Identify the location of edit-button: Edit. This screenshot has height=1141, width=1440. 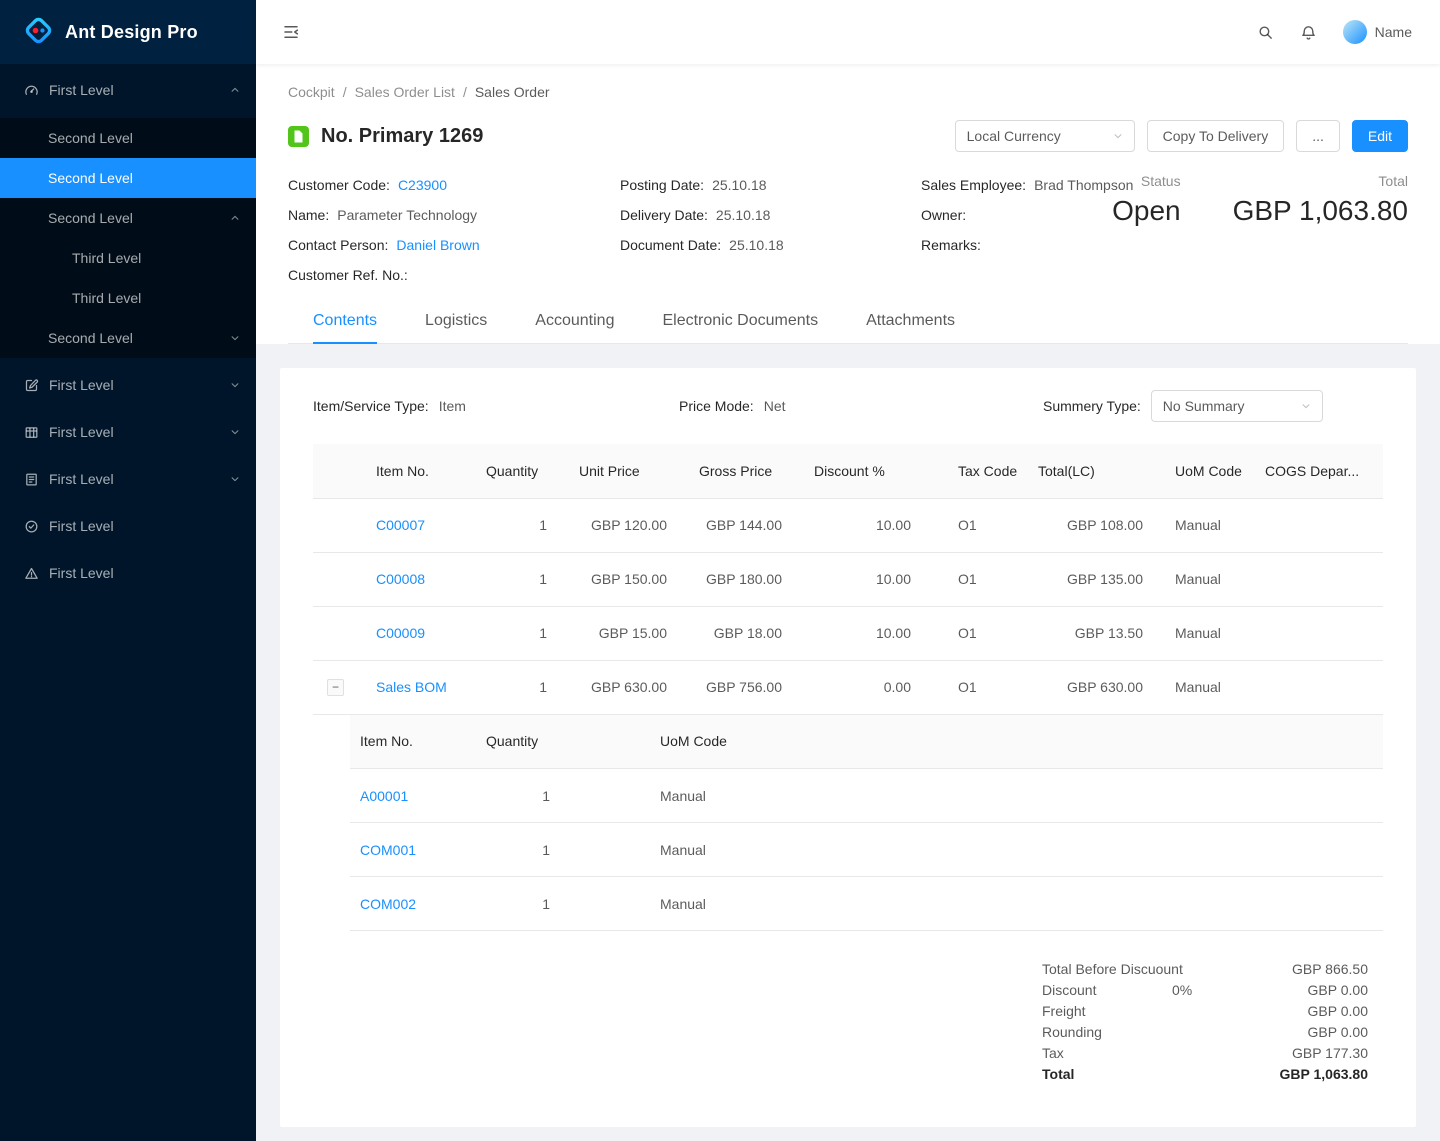
(1379, 136).